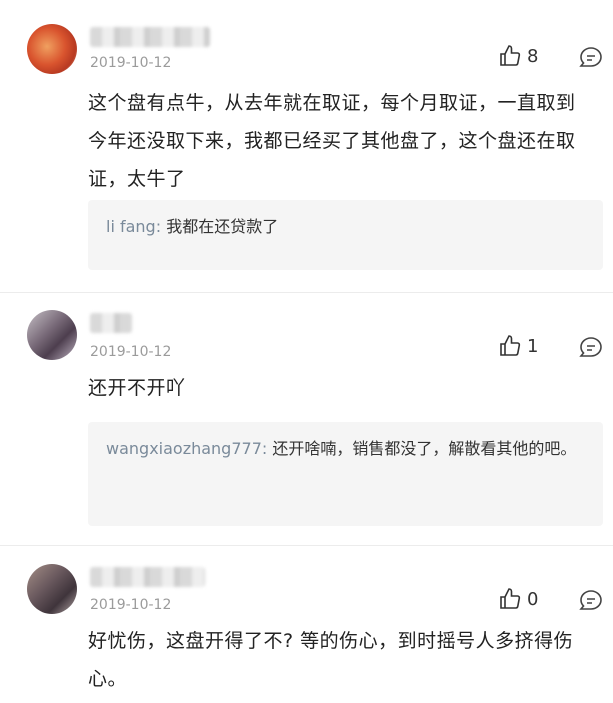 This screenshot has width=613, height=703. I want to click on reply-box: li fang: 我都在还贷款了, so click(345, 235).